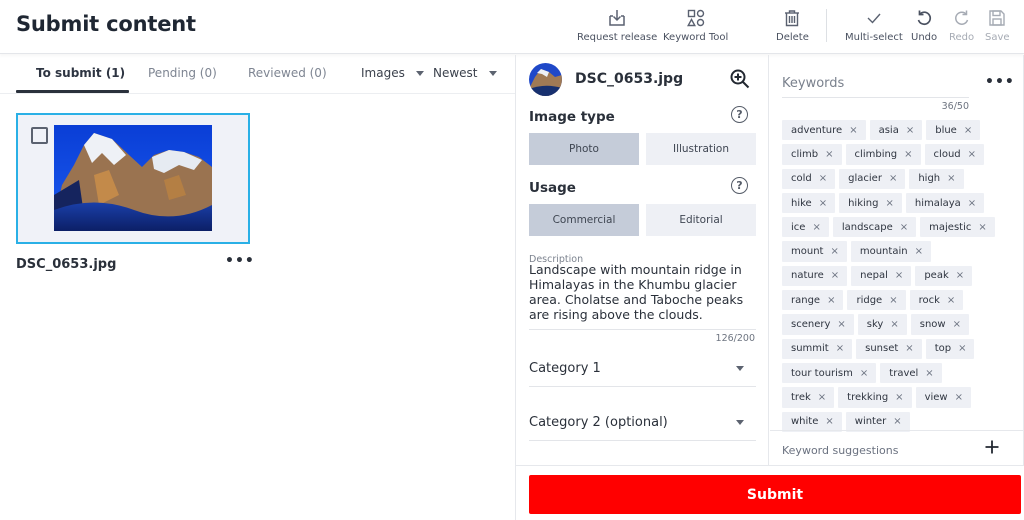 Image resolution: width=1024 pixels, height=520 pixels. I want to click on plus-icon, so click(992, 447).